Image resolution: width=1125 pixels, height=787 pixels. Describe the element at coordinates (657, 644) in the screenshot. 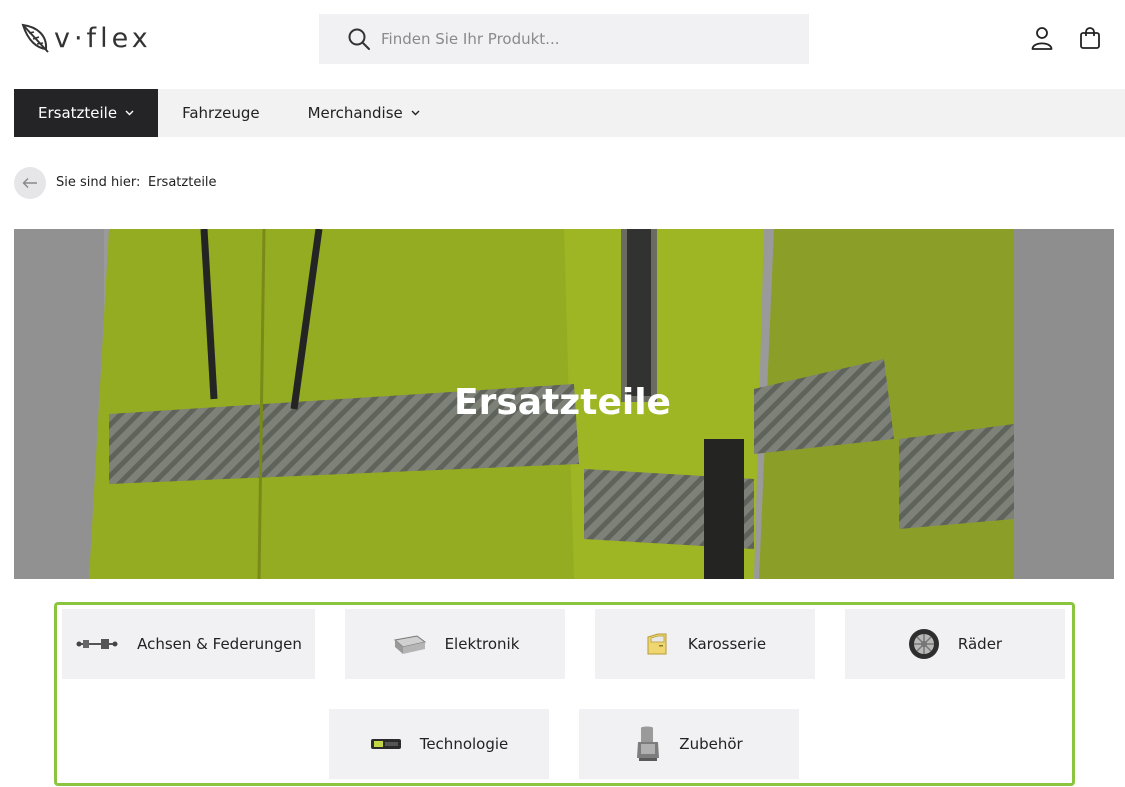

I see `car-door-icon` at that location.